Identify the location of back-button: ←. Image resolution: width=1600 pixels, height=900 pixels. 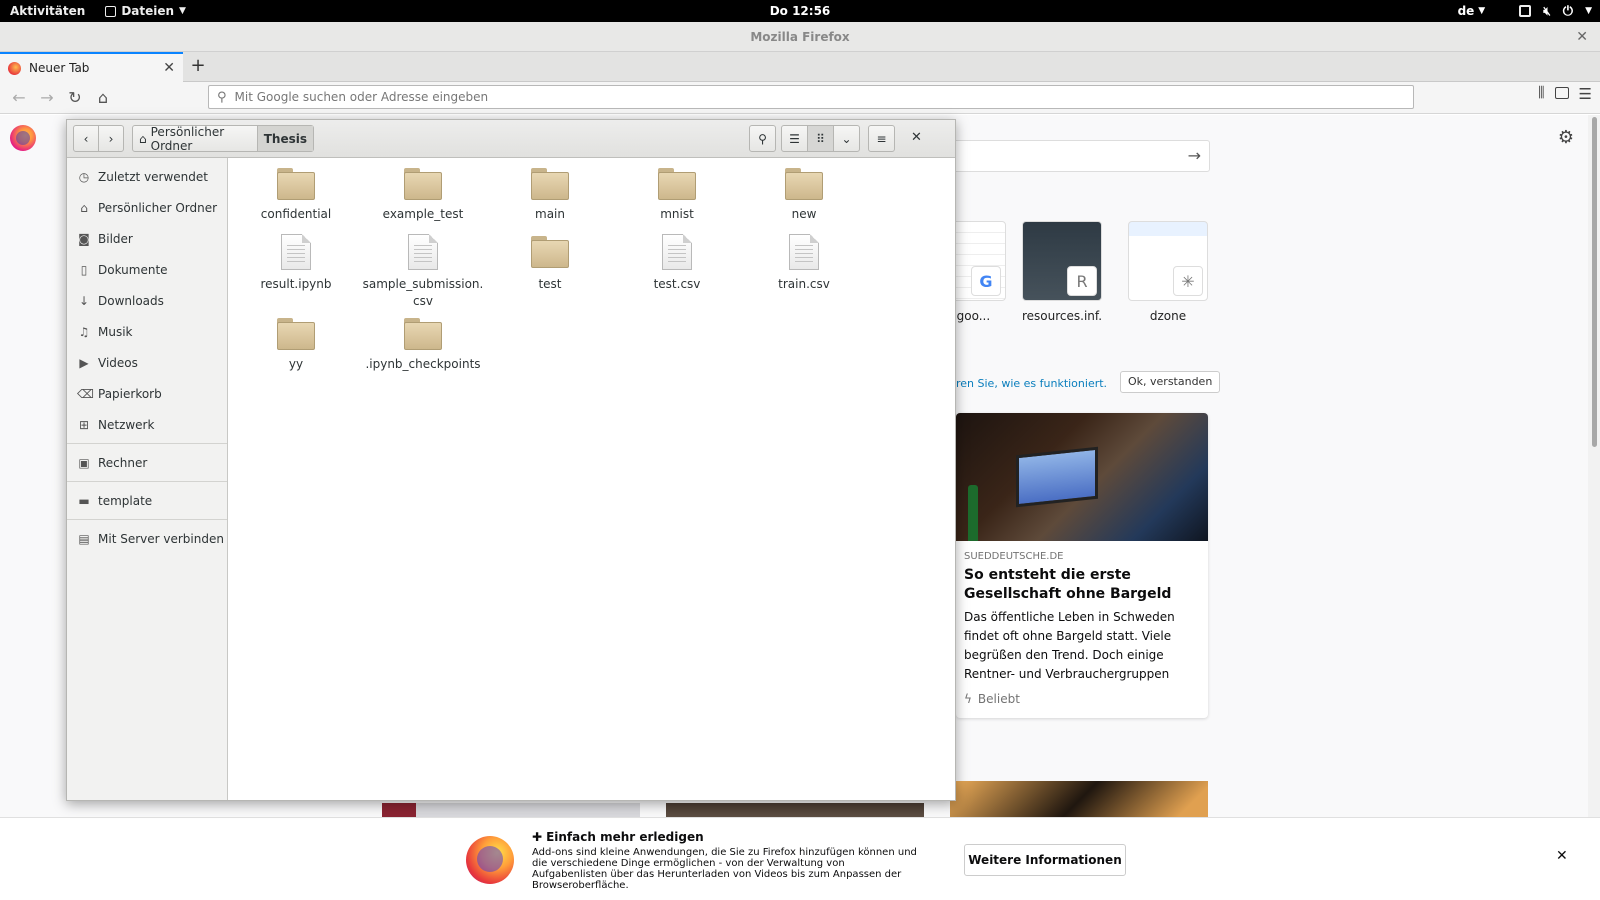
(19, 98).